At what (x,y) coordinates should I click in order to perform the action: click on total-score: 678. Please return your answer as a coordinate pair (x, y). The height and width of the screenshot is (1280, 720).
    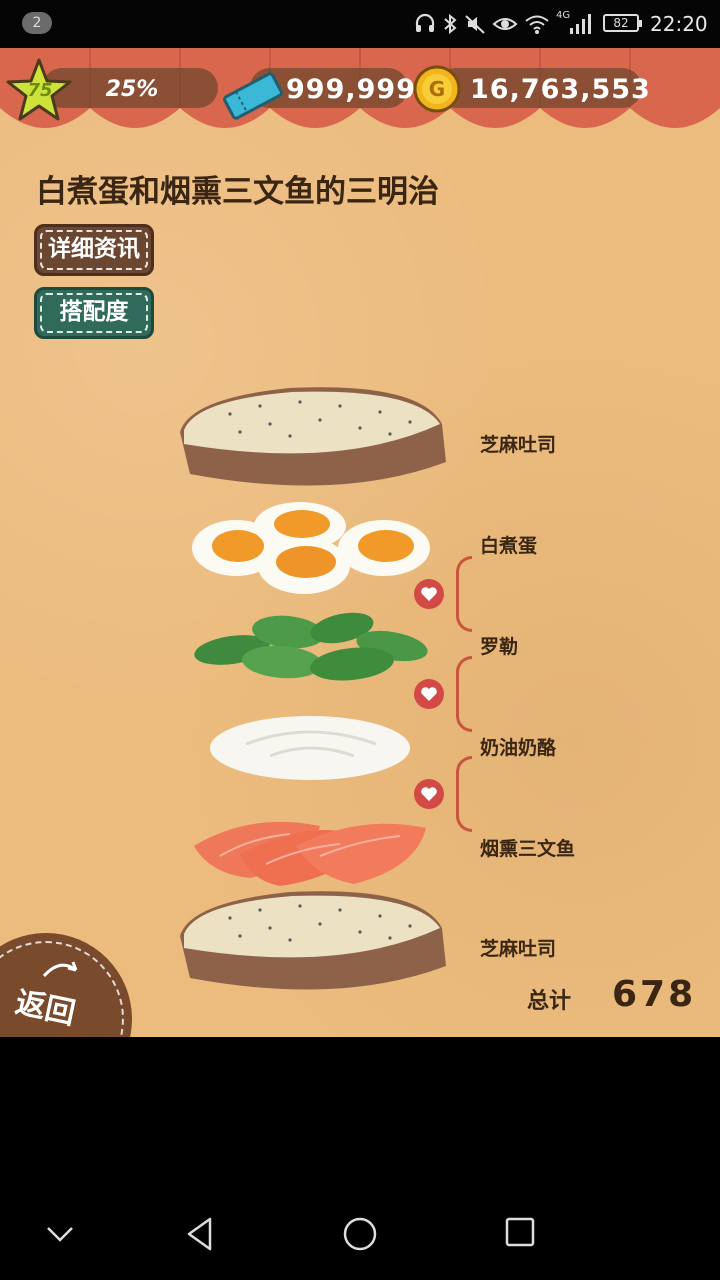
    Looking at the image, I should click on (654, 994).